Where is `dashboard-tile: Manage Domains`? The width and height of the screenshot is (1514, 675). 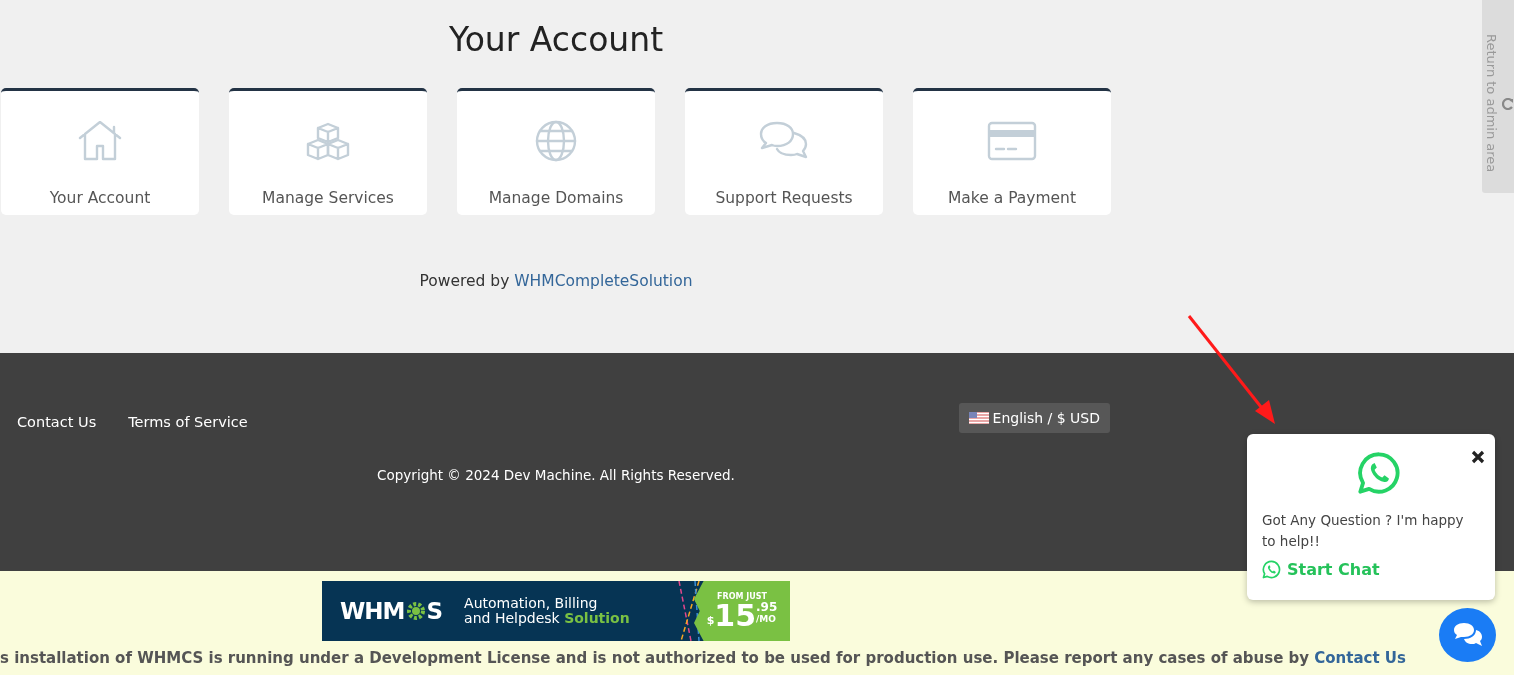 dashboard-tile: Manage Domains is located at coordinates (556, 151).